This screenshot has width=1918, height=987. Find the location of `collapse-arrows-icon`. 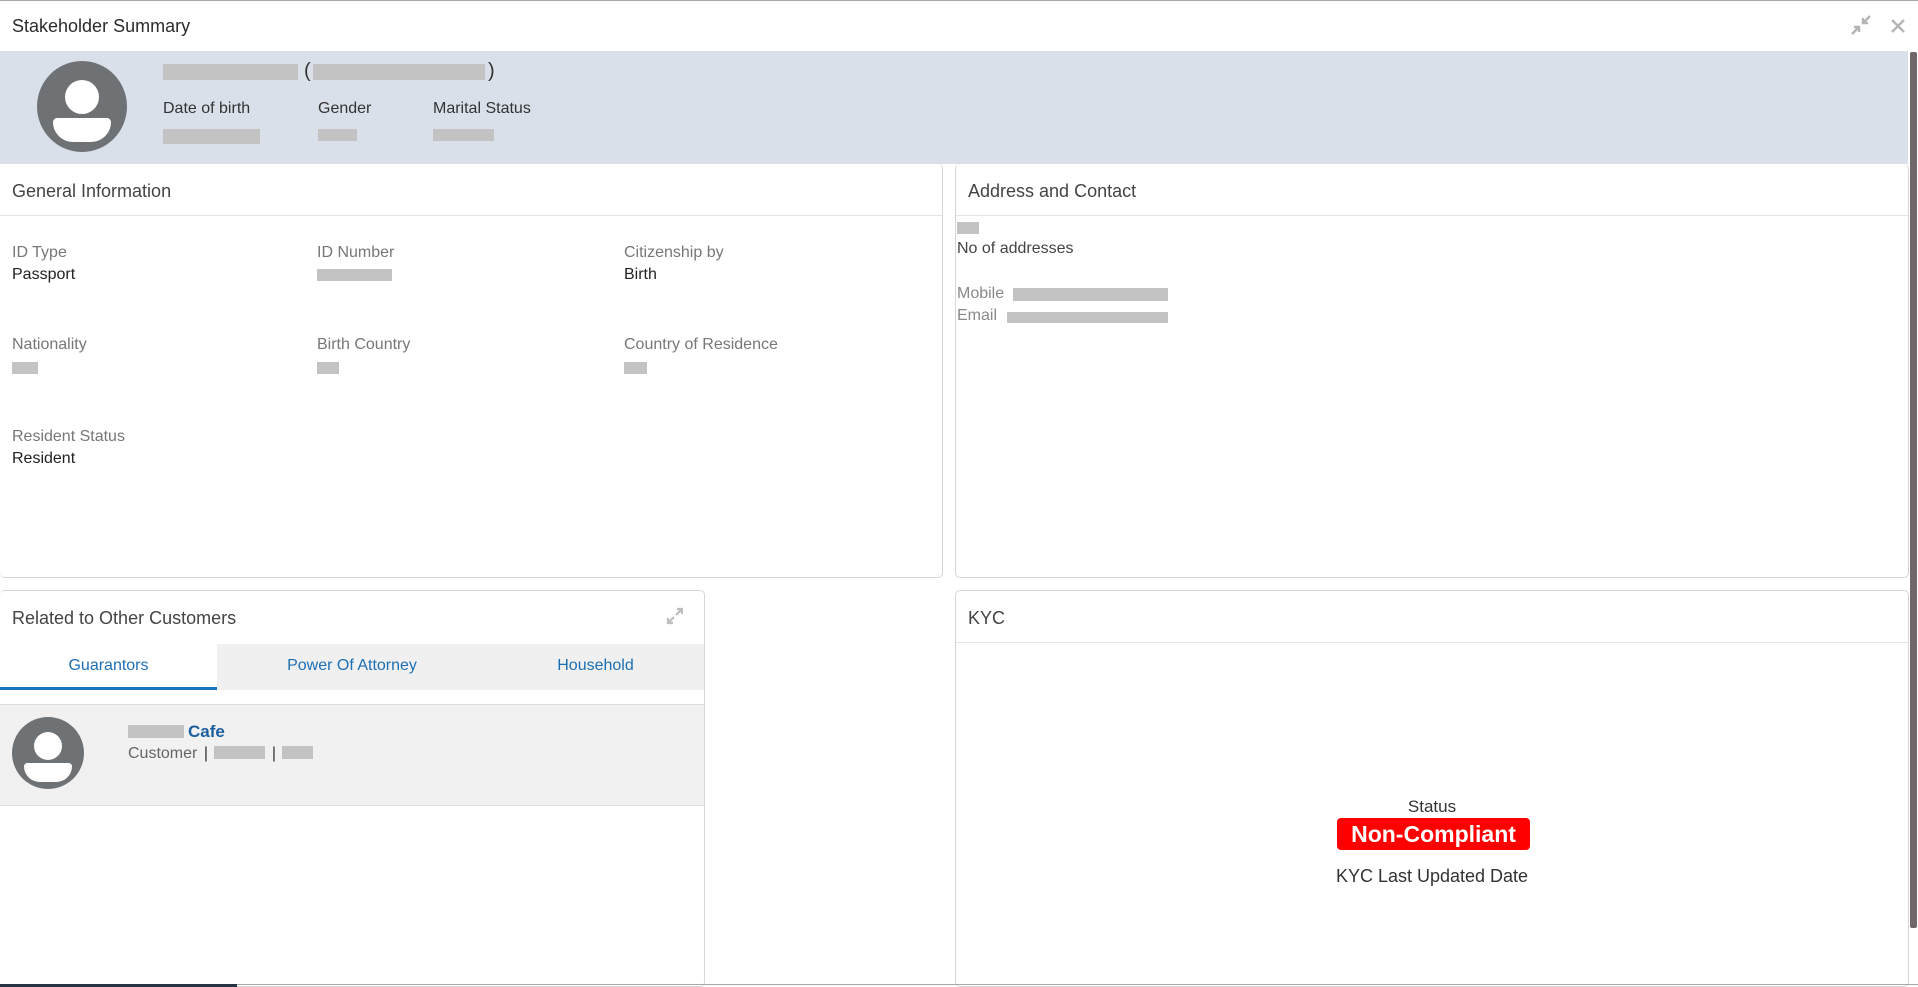

collapse-arrows-icon is located at coordinates (1861, 25).